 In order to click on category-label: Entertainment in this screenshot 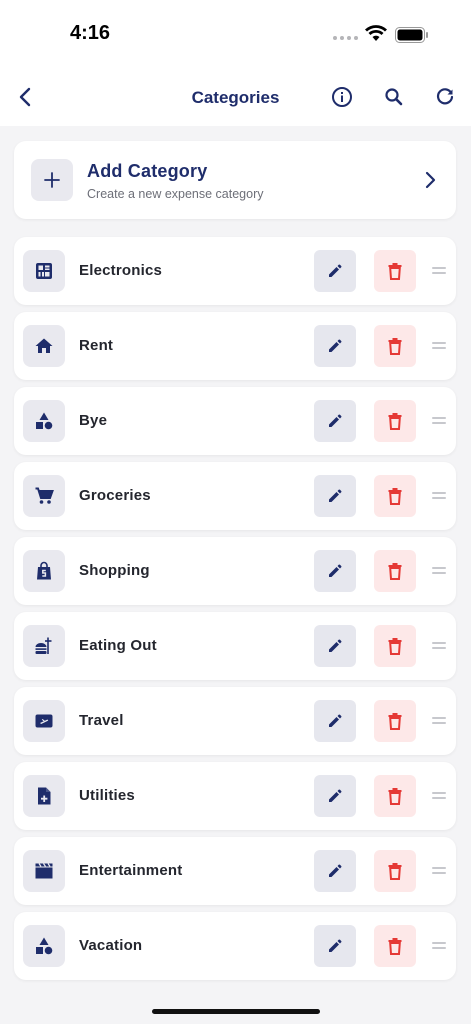, I will do `click(131, 870)`.